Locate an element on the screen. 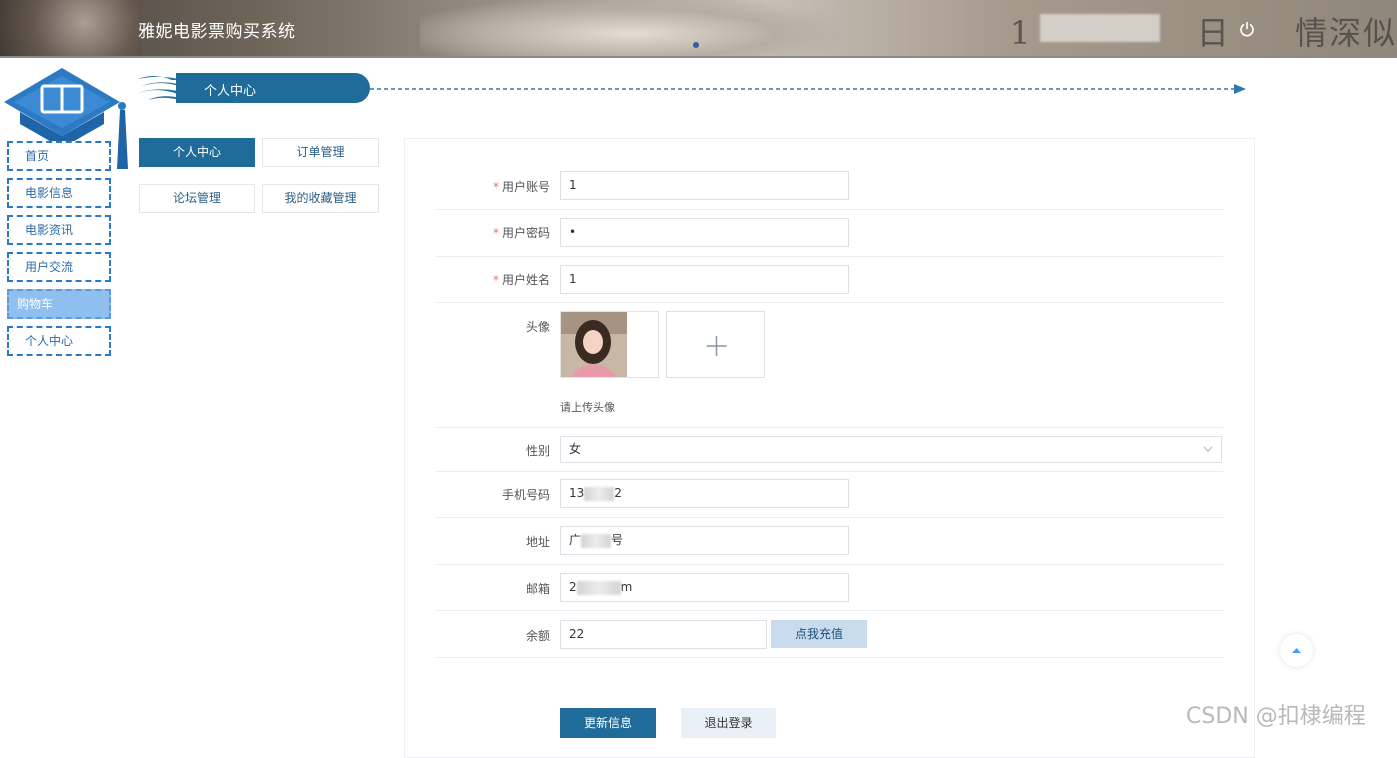 Image resolution: width=1397 pixels, height=758 pixels. gender-value: 女 is located at coordinates (575, 449).